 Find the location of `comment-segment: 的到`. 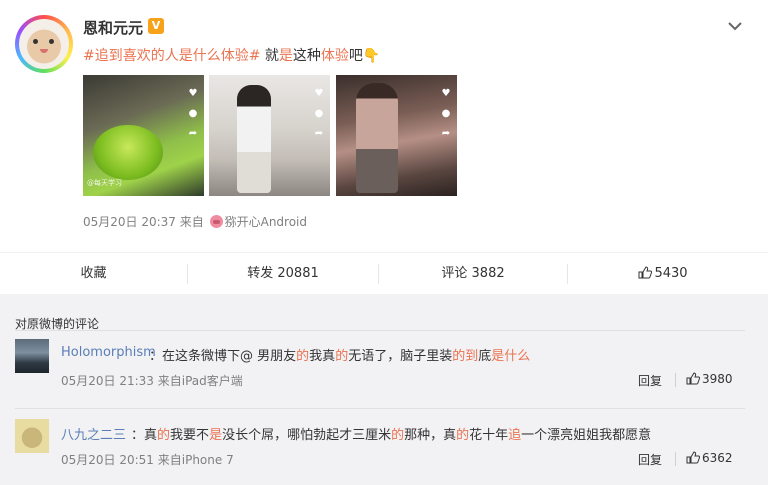

comment-segment: 的到 is located at coordinates (465, 356).